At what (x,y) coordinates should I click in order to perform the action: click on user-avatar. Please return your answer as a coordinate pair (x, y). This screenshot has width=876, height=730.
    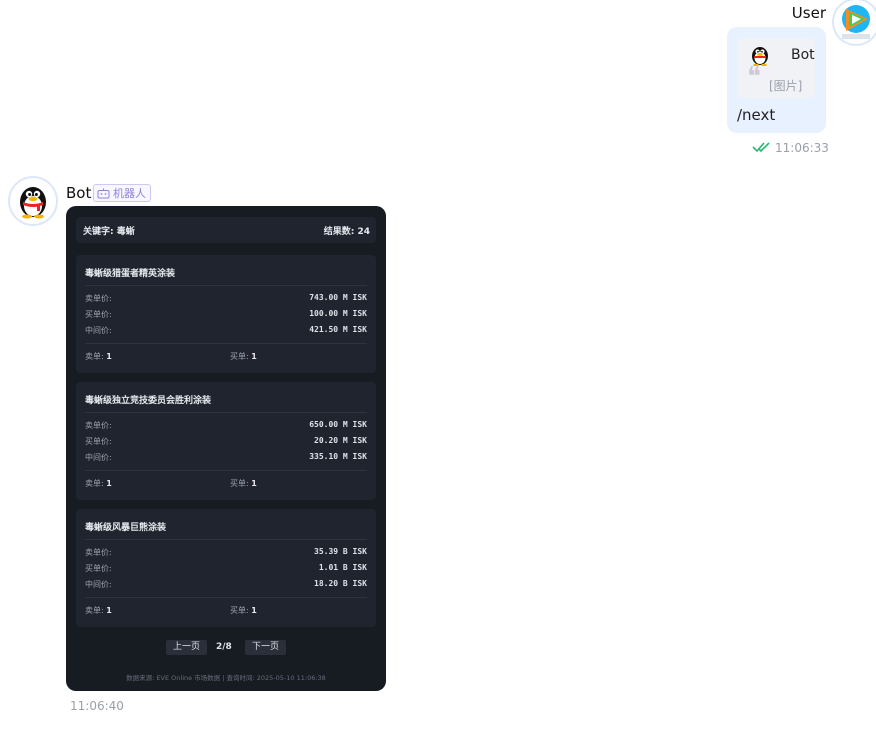
    Looking at the image, I should click on (855, 22).